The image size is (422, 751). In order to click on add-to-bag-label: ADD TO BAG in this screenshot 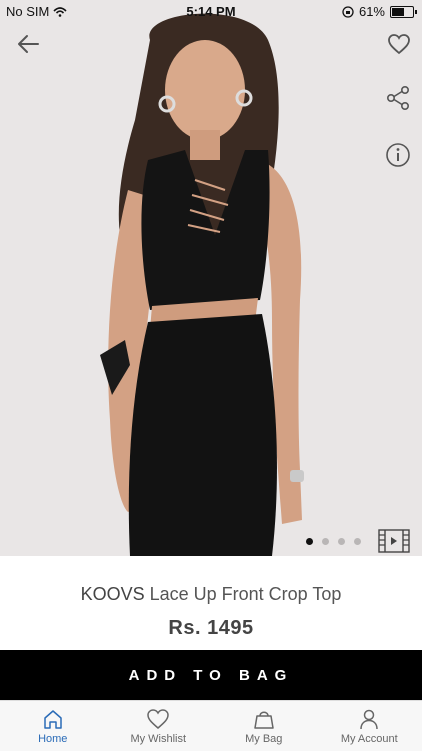, I will do `click(211, 675)`.